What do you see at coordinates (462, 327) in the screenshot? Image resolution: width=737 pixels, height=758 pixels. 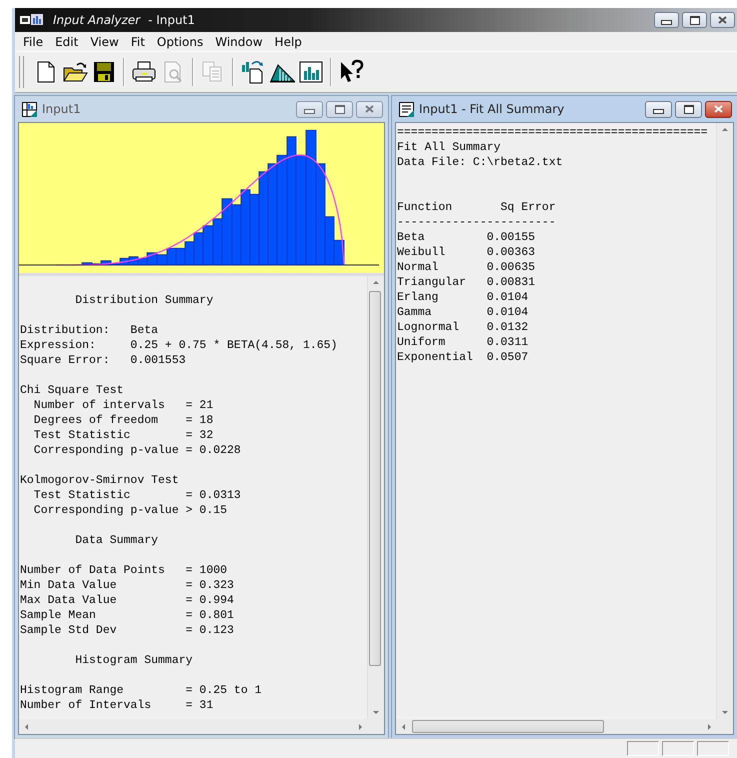 I see `text-line: Lognormal 0.0132` at bounding box center [462, 327].